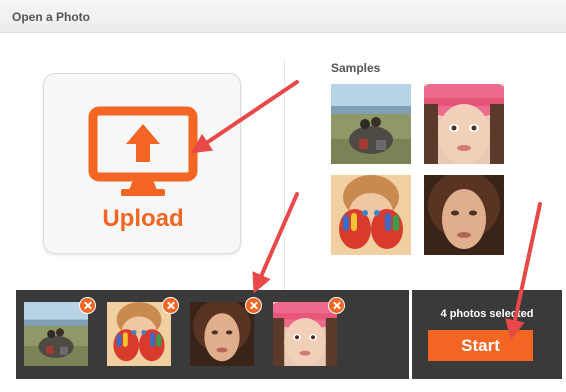 The width and height of the screenshot is (566, 392). I want to click on tray-photo-girl-pink-hat, so click(305, 334).